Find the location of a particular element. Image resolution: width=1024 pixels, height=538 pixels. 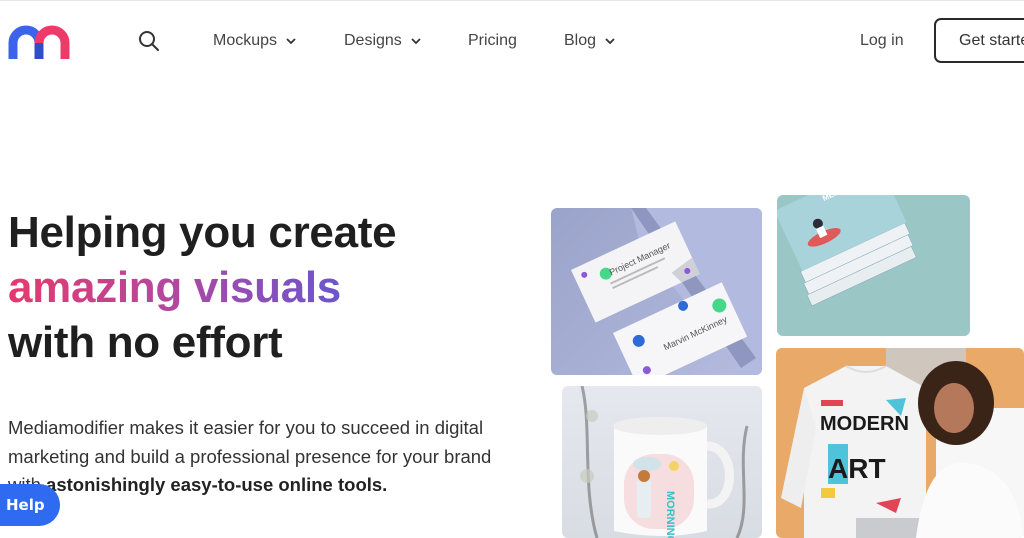

book-mockup-image: MEDITATION is located at coordinates (847, 251).